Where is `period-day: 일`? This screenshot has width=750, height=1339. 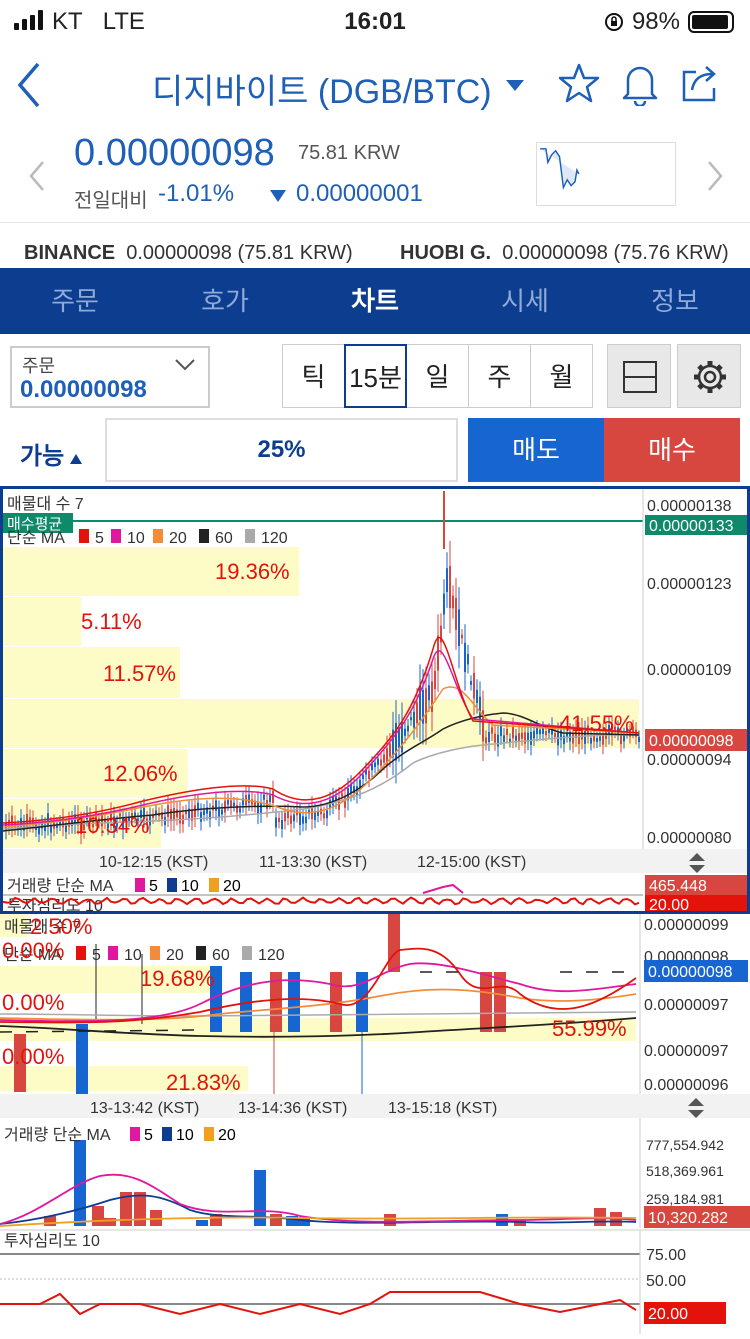 period-day: 일 is located at coordinates (437, 376).